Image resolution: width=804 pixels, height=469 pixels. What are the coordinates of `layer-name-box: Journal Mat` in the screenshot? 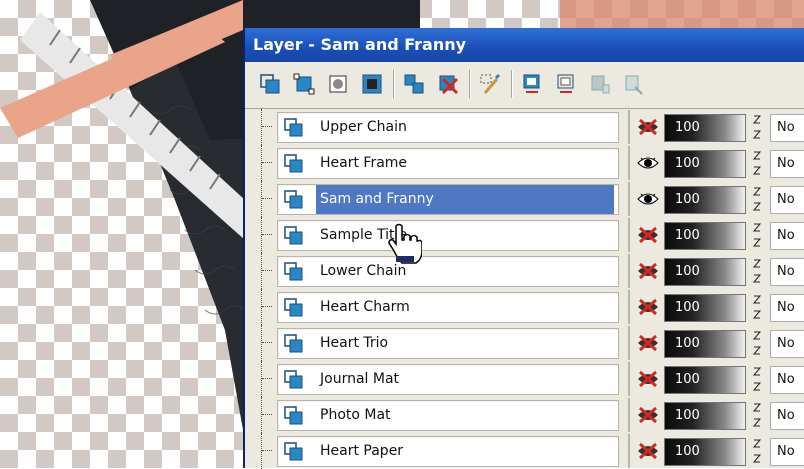 It's located at (448, 379).